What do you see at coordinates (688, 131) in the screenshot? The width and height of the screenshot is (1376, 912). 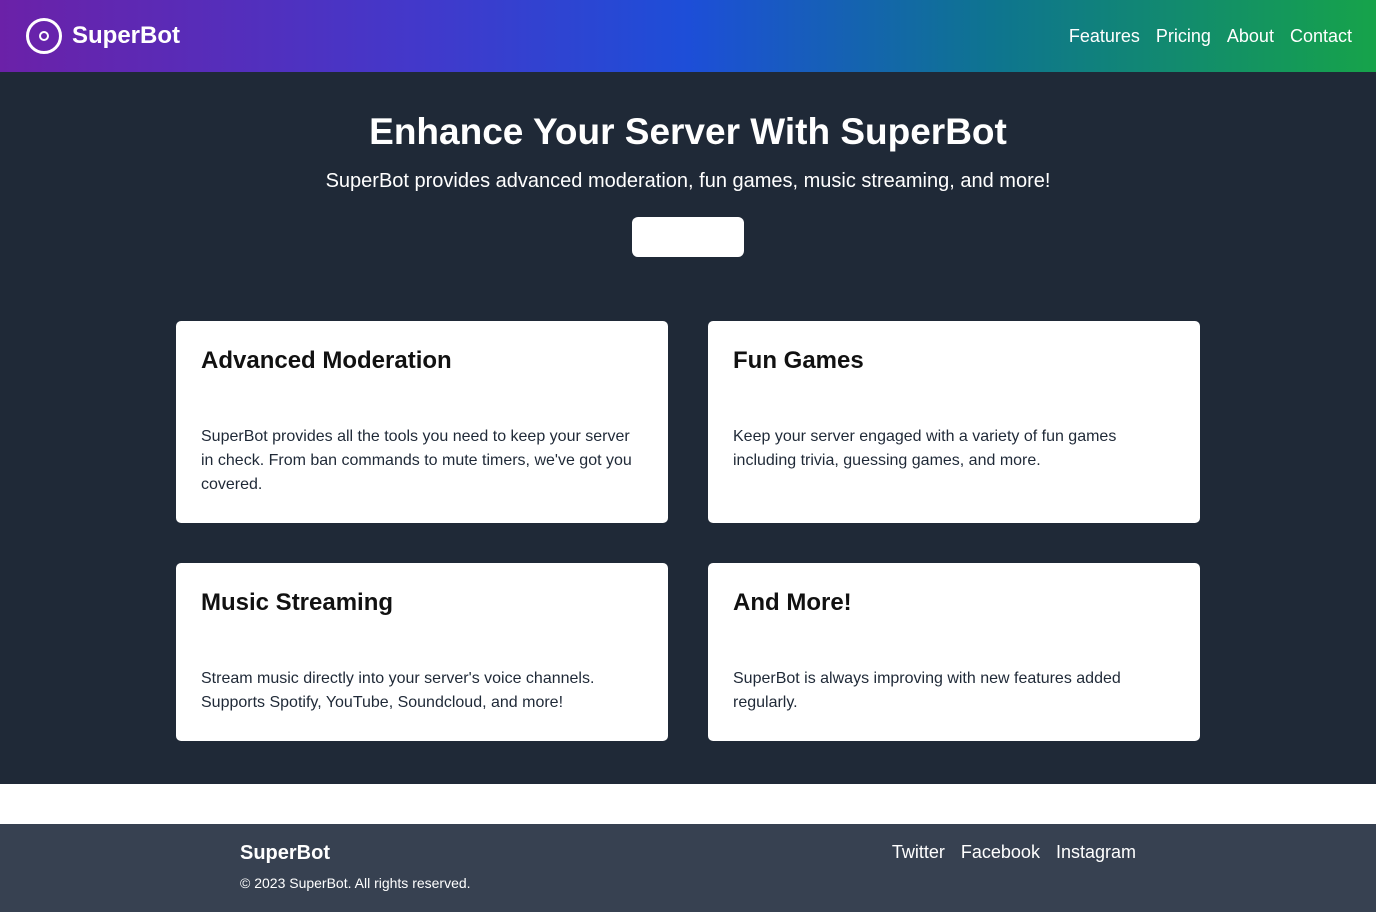 I see `hero-title: Enhance Your Server With SuperBot` at bounding box center [688, 131].